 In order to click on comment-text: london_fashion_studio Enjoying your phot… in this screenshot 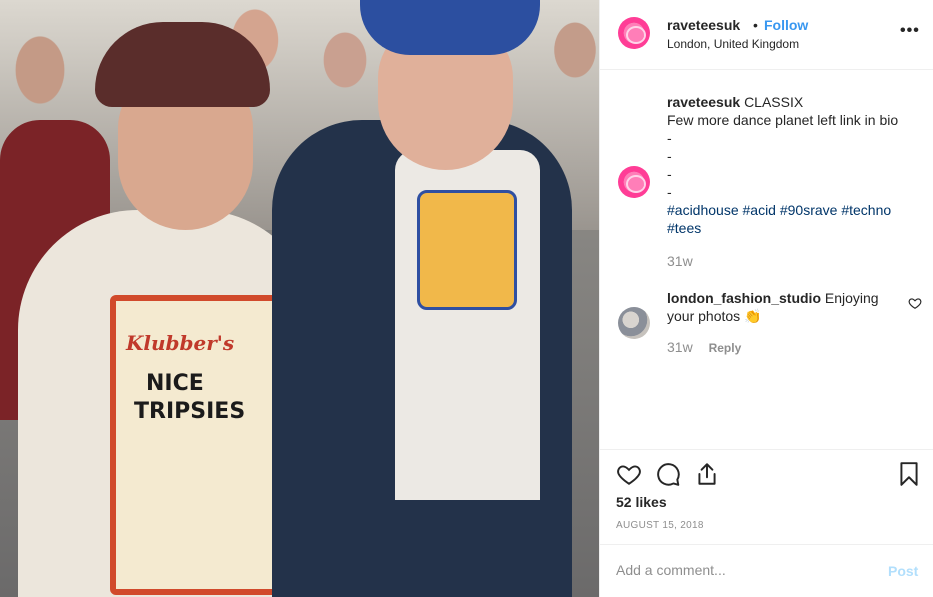, I will do `click(787, 307)`.